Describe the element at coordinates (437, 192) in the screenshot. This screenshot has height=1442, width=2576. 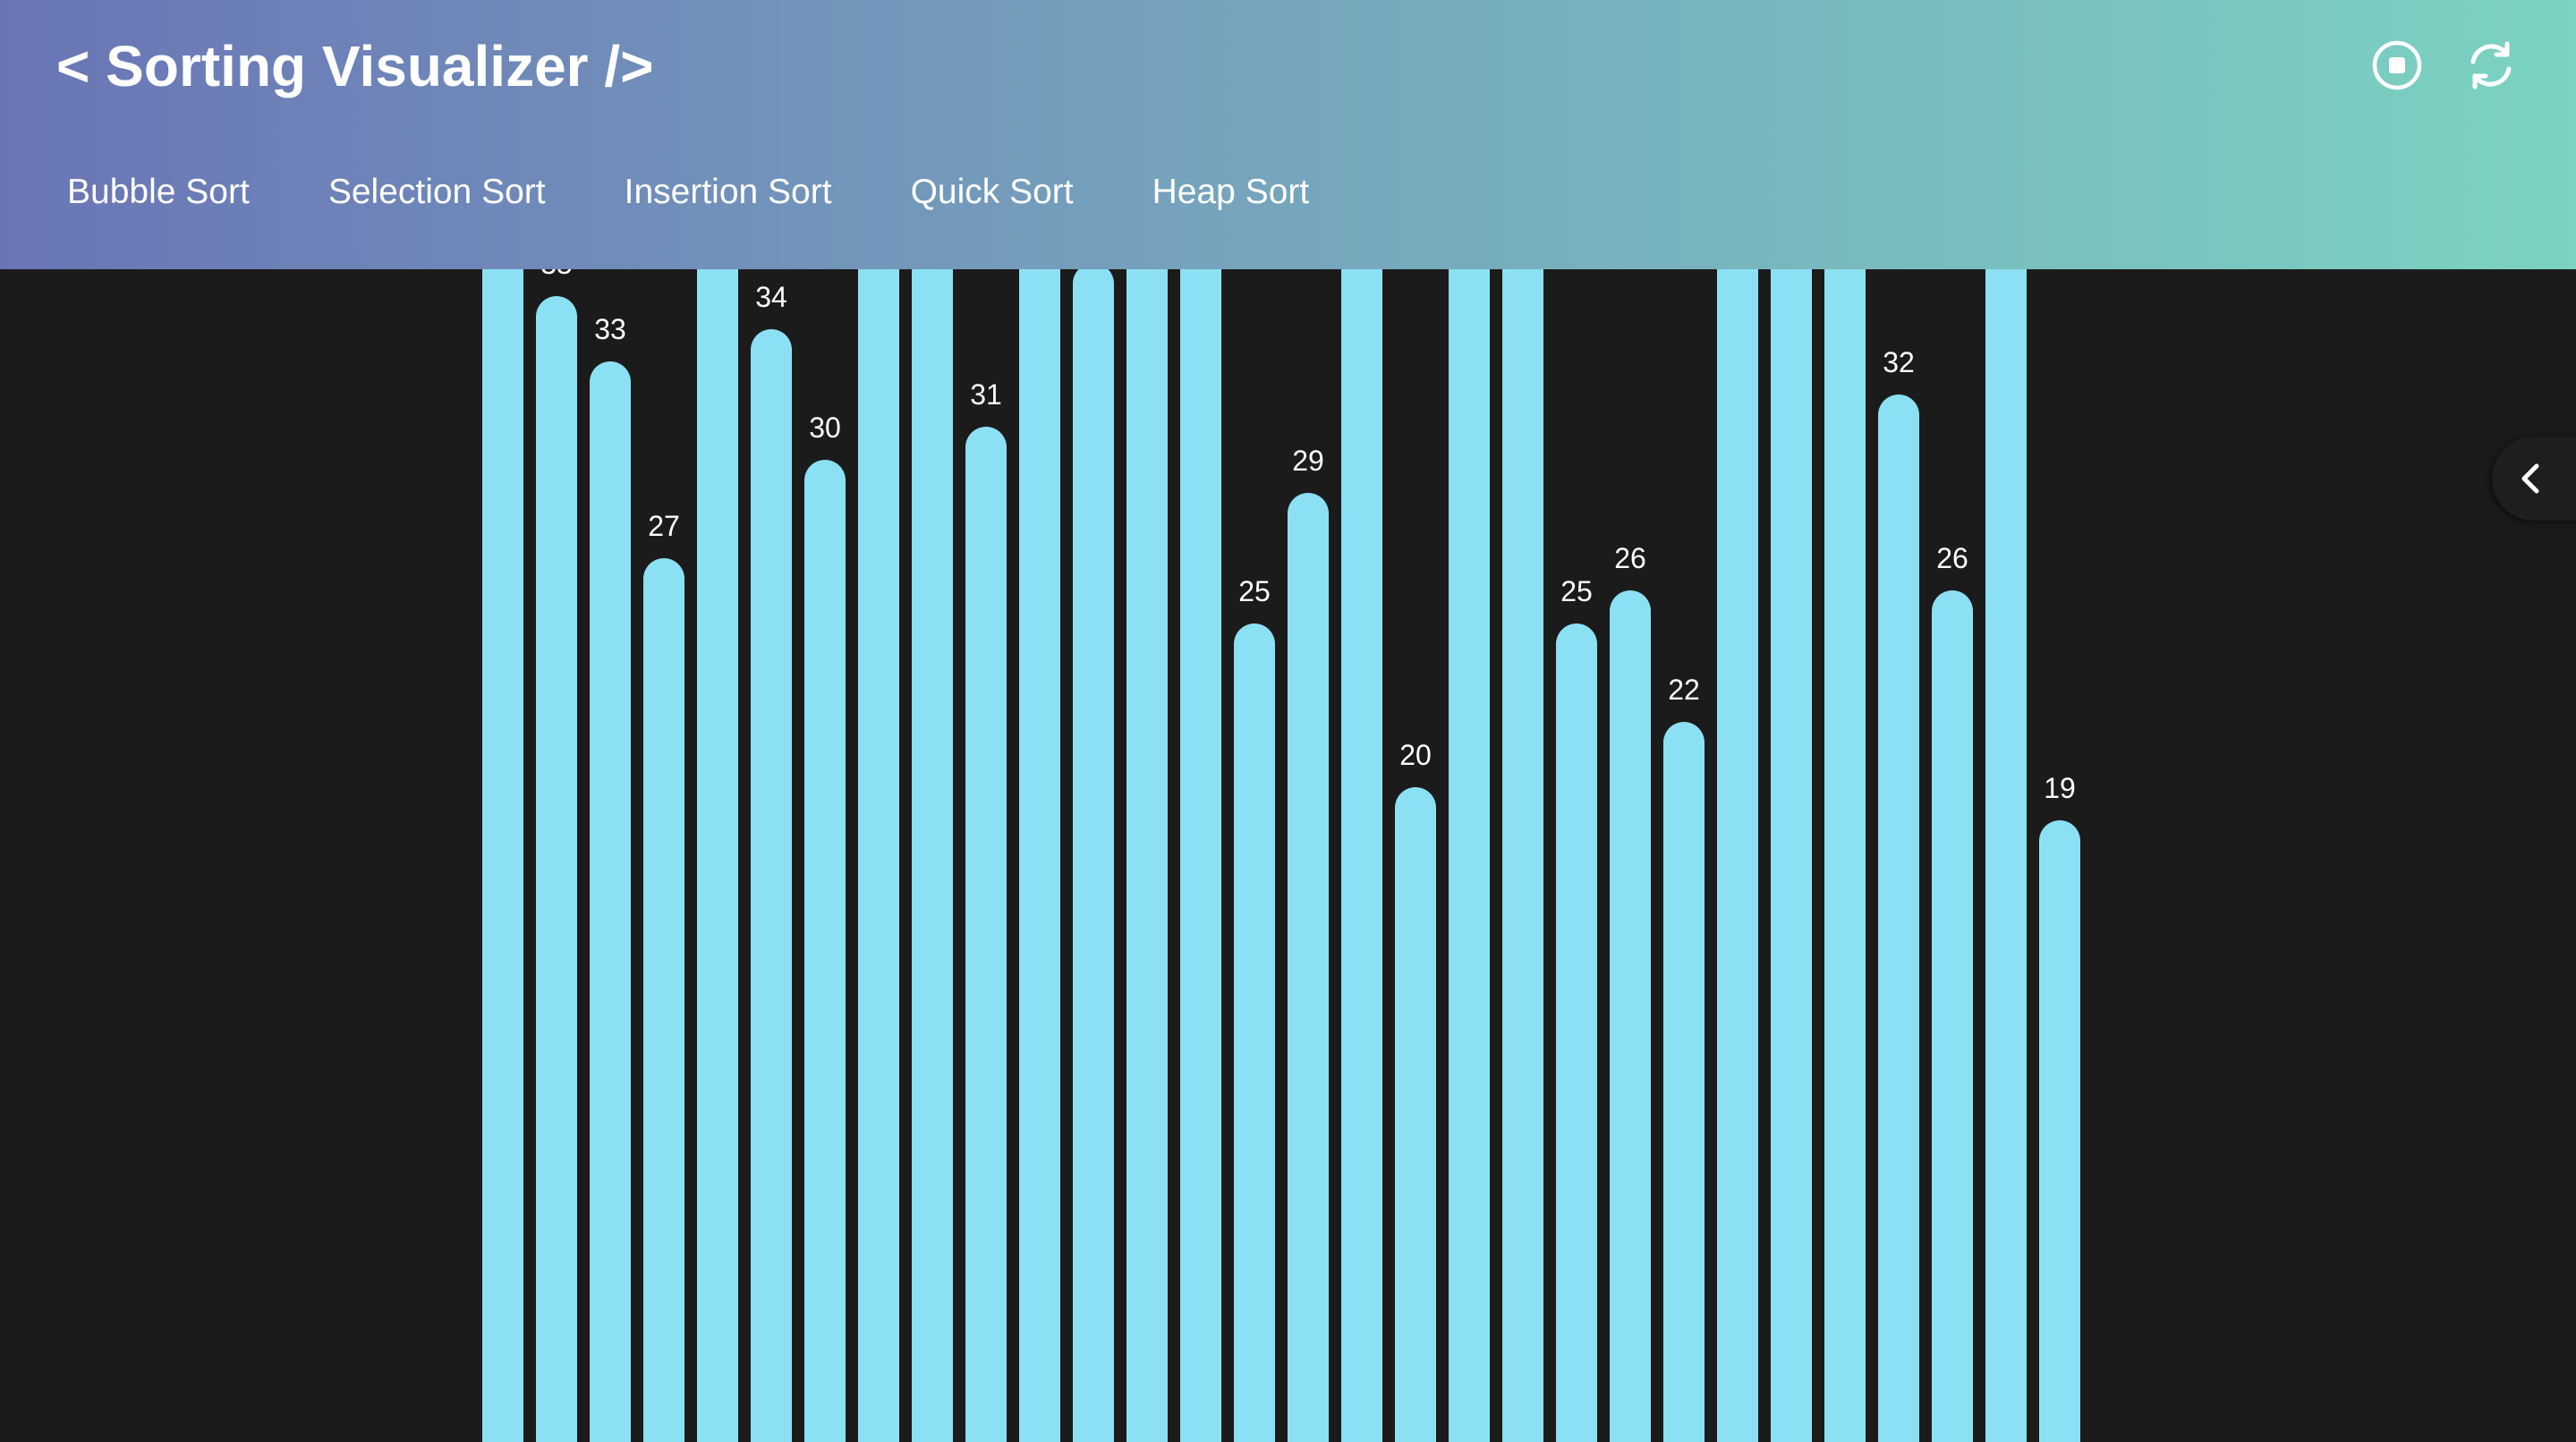
I see `nav-selection-sort: Selection Sort` at that location.